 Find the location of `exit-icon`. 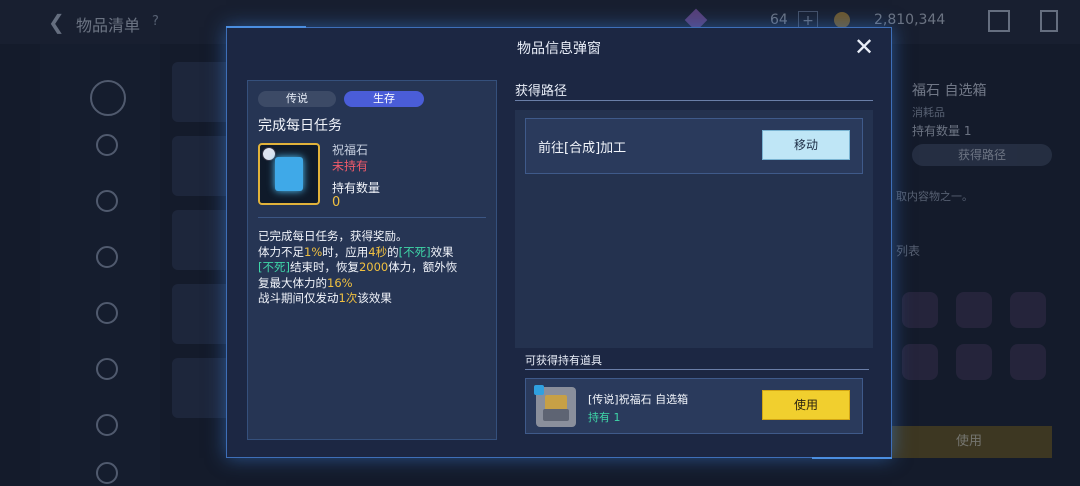

exit-icon is located at coordinates (1049, 21).